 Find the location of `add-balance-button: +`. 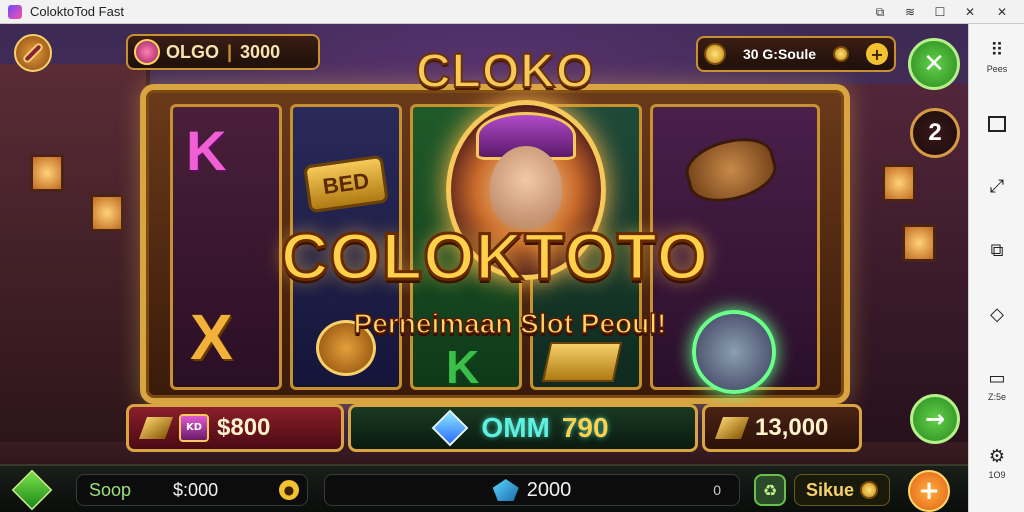

add-balance-button: + is located at coordinates (877, 54).